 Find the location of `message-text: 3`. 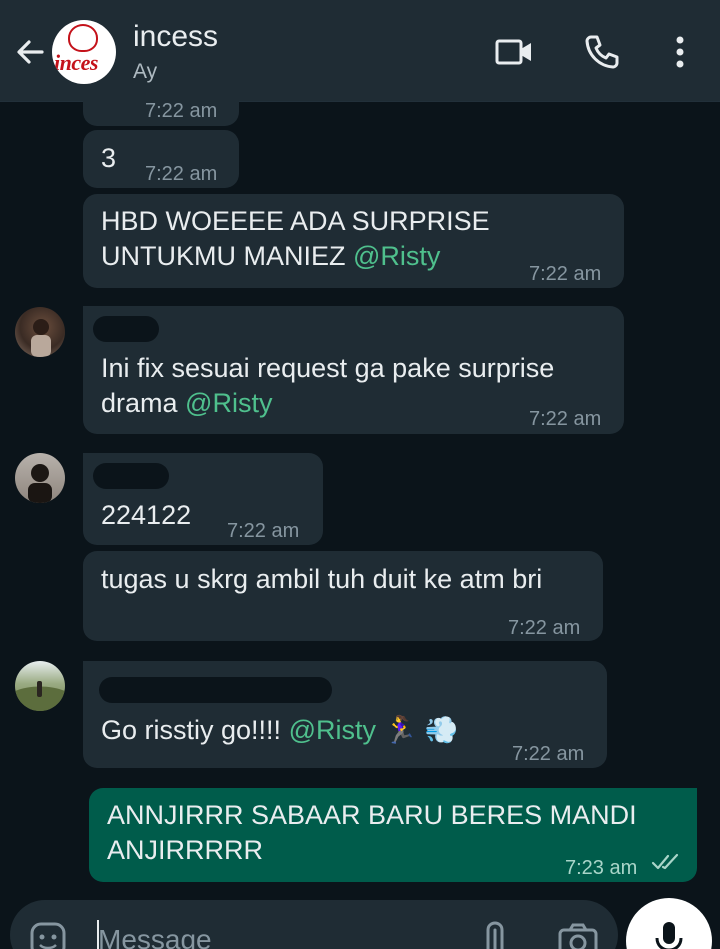

message-text: 3 is located at coordinates (109, 158).